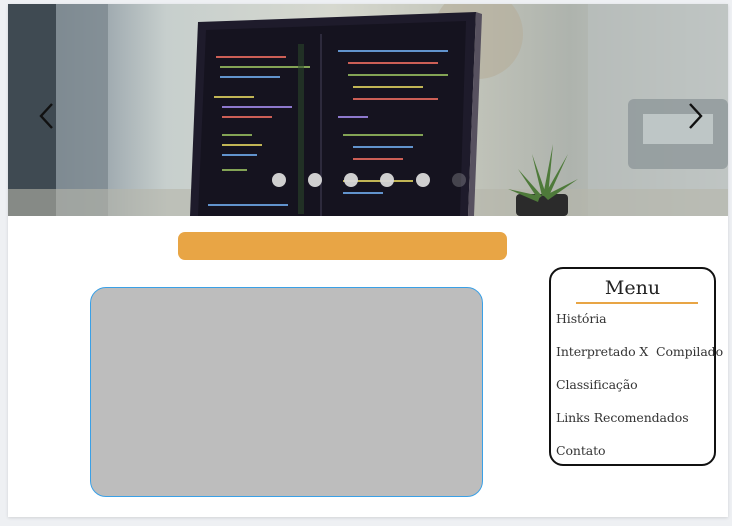  Describe the element at coordinates (639, 359) in the screenshot. I see `menu-item-interpretado-compilado: Interpretado X Compilado` at that location.